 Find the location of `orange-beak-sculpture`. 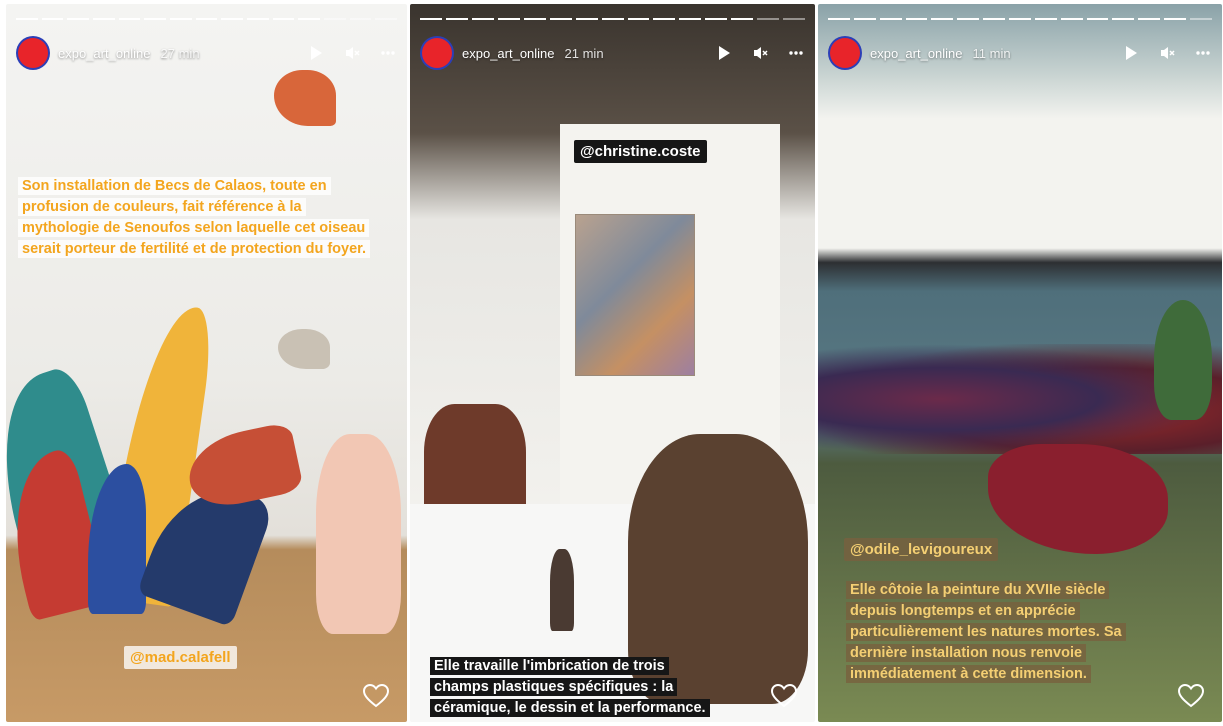

orange-beak-sculpture is located at coordinates (305, 98).